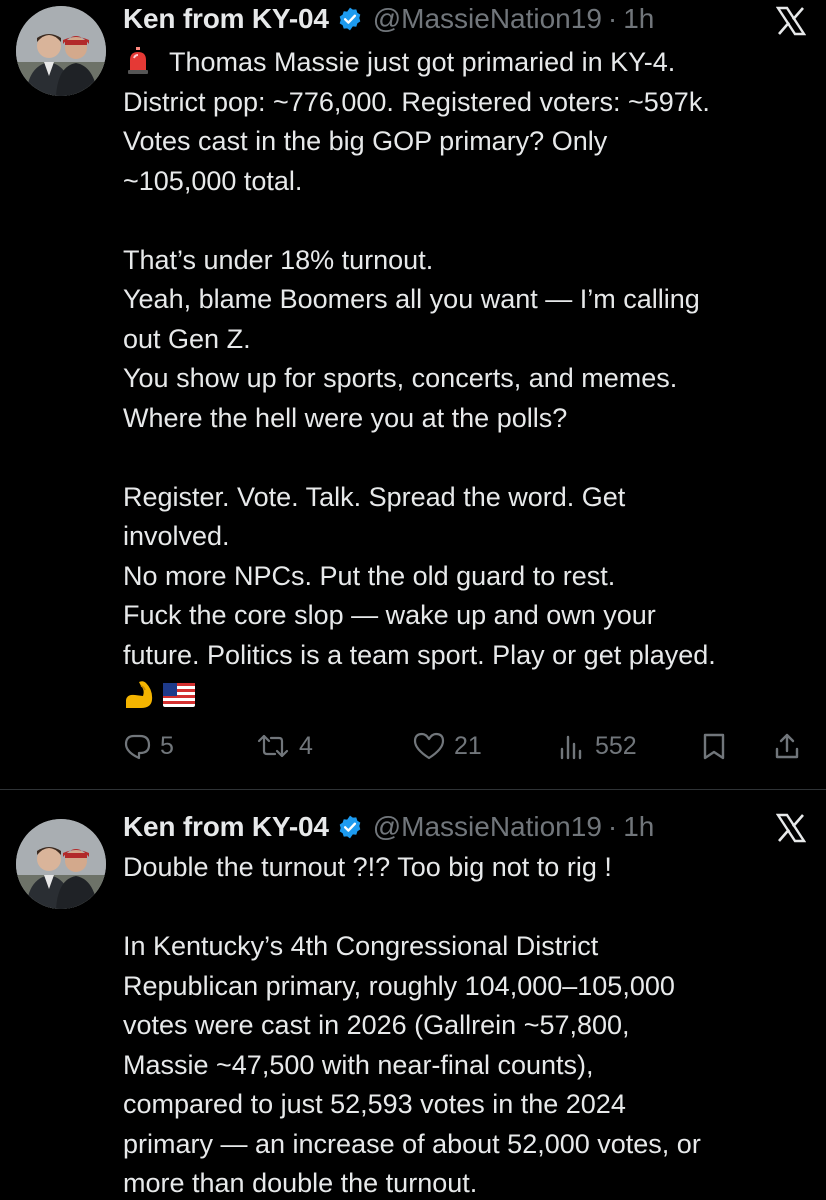 The width and height of the screenshot is (826, 1200). What do you see at coordinates (179, 695) in the screenshot?
I see `us-flag-emoji` at bounding box center [179, 695].